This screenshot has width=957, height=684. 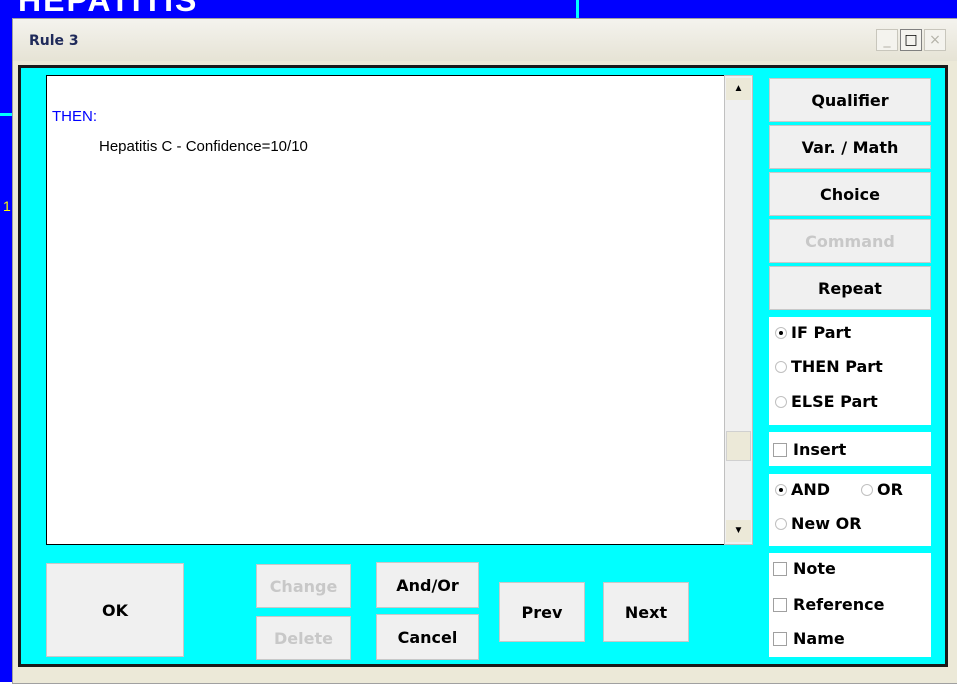 What do you see at coordinates (738, 446) in the screenshot?
I see `scroll-thumb` at bounding box center [738, 446].